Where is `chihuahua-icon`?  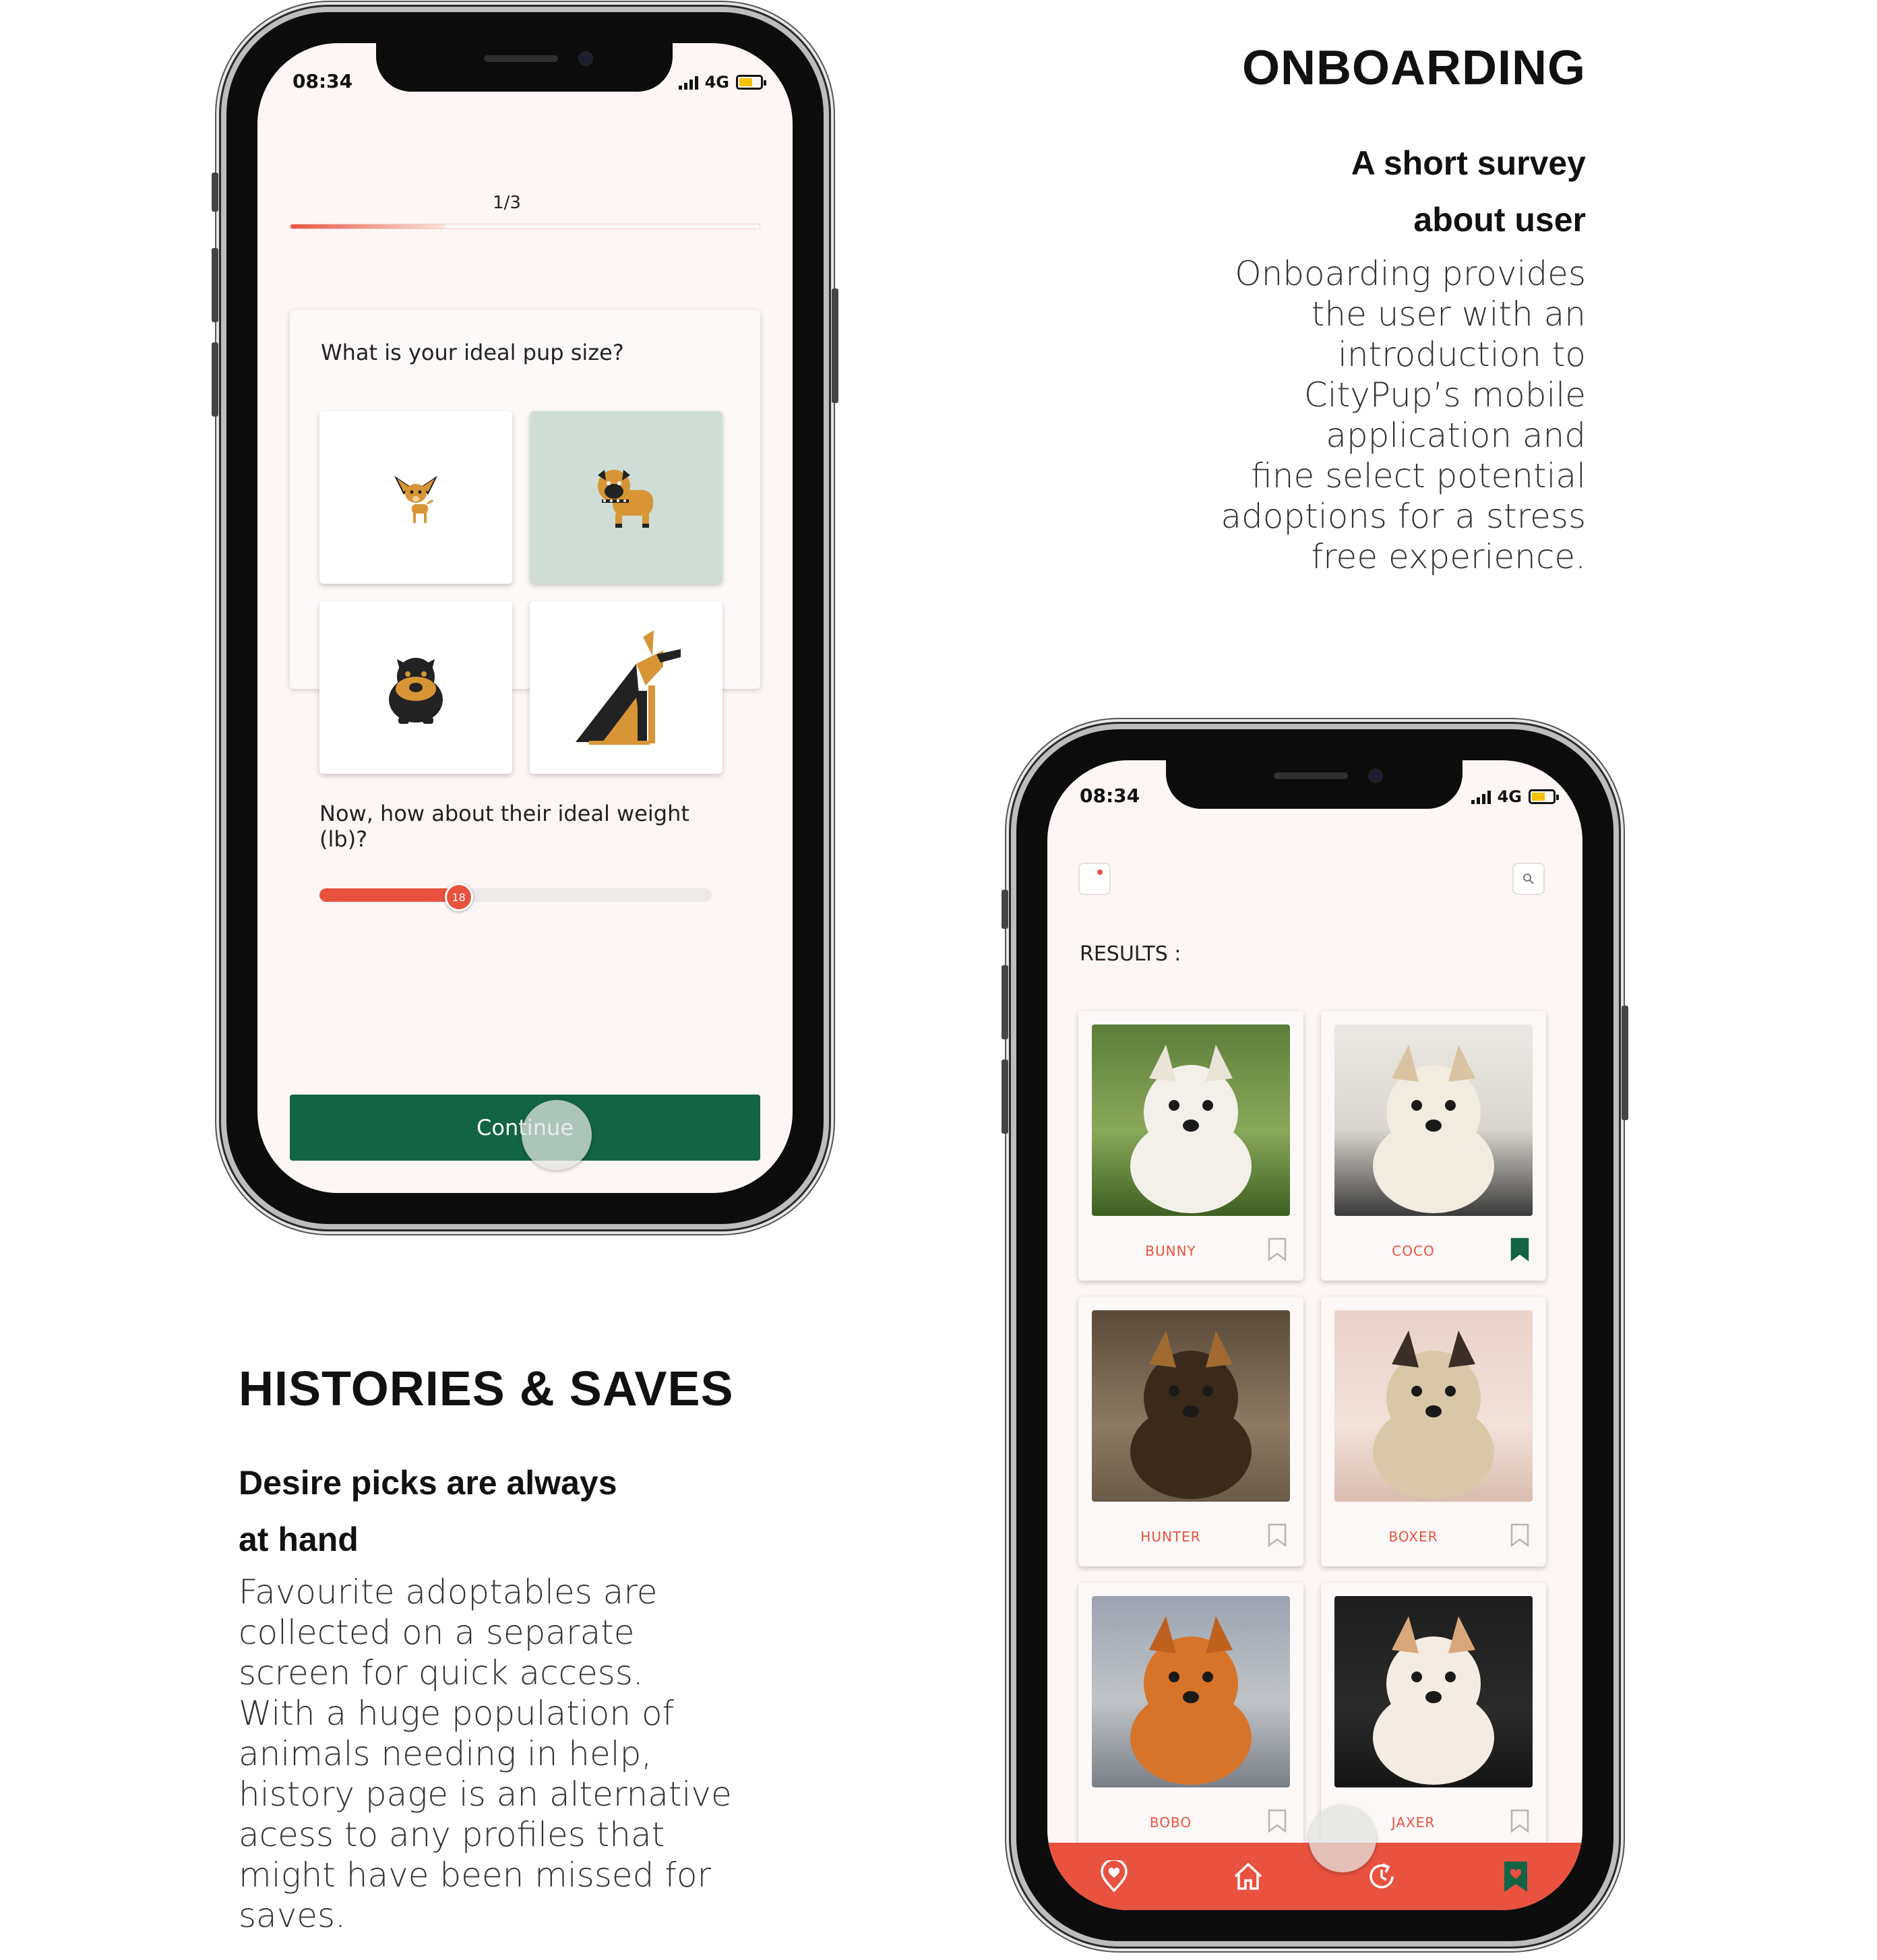
chihuahua-icon is located at coordinates (415, 499).